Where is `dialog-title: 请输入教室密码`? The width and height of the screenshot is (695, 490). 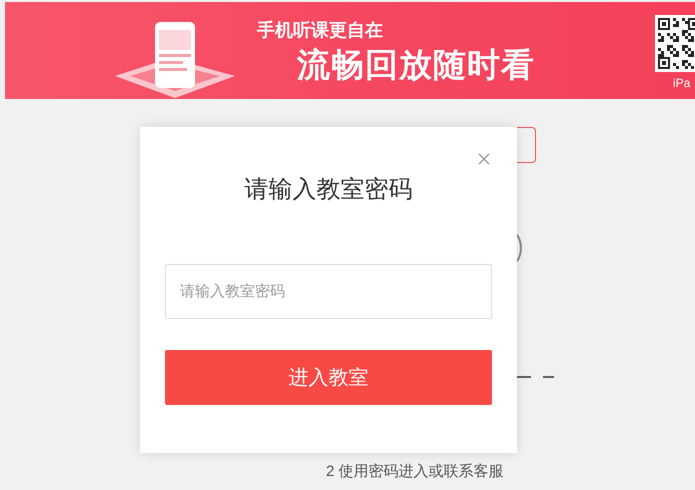
dialog-title: 请输入教室密码 is located at coordinates (328, 190).